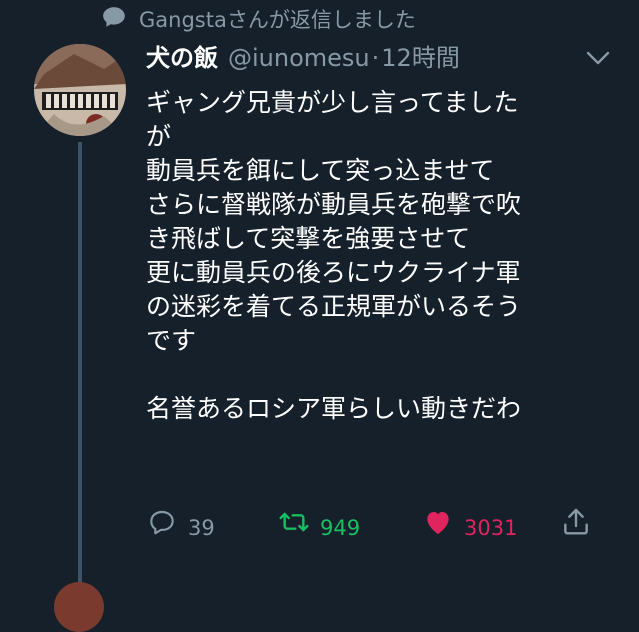 This screenshot has height=632, width=639. I want to click on share-icon, so click(576, 527).